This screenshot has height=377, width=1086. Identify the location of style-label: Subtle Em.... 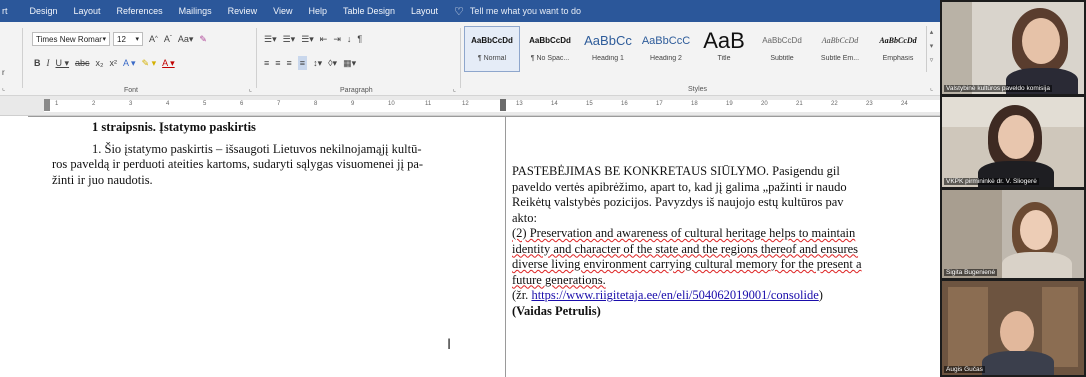
(840, 58).